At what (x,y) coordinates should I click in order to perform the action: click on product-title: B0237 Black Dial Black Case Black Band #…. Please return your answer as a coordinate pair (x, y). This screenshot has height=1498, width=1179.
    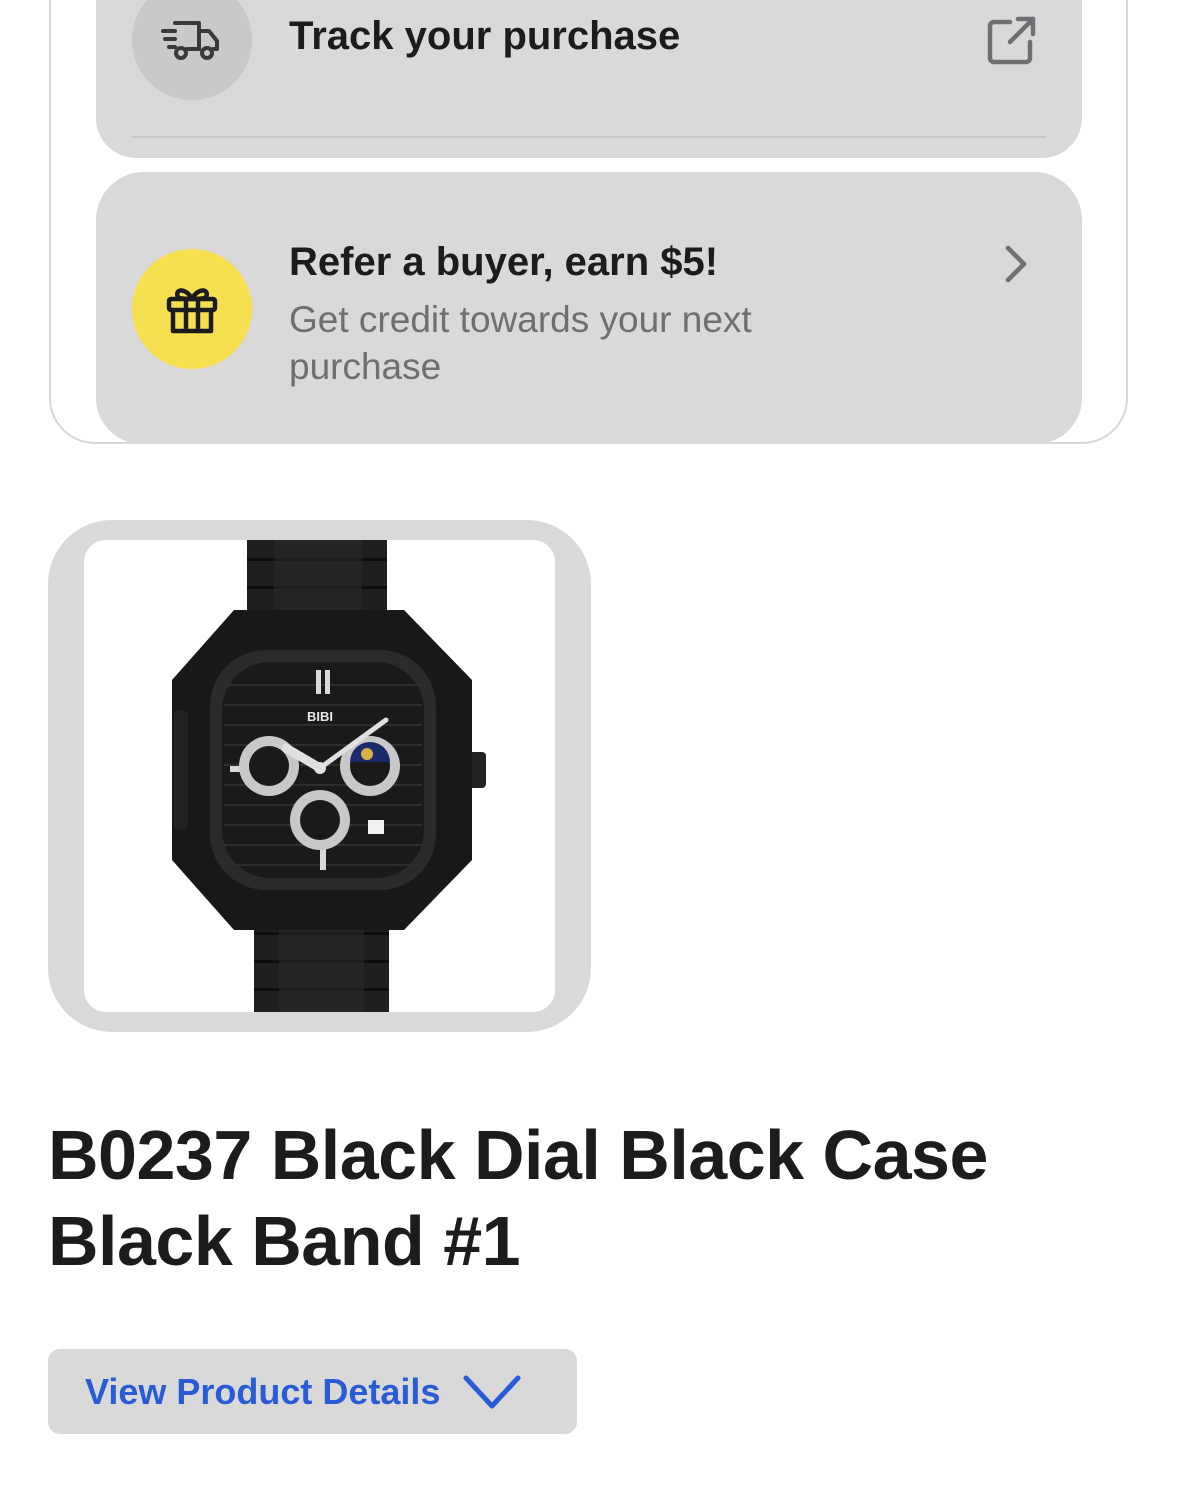
    Looking at the image, I should click on (518, 1198).